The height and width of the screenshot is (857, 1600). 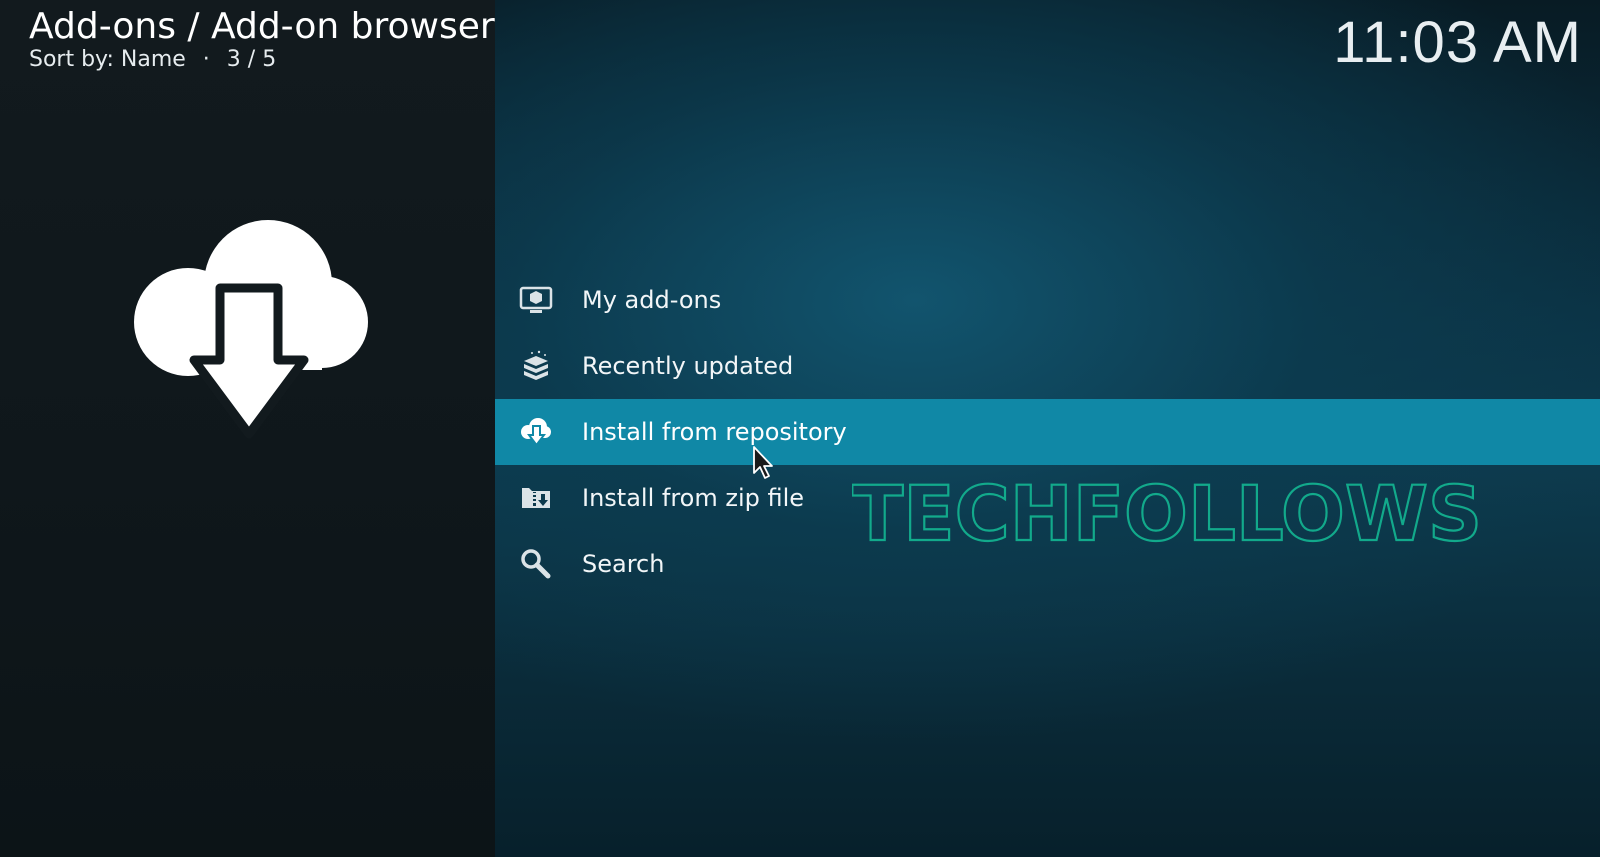 What do you see at coordinates (1047, 366) in the screenshot?
I see `menu-item-recently-updated: Recently updated` at bounding box center [1047, 366].